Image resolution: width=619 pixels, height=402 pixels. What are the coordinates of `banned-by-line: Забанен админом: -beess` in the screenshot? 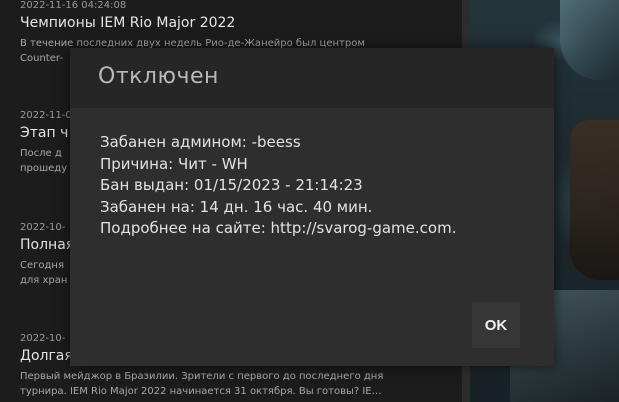 It's located at (200, 142).